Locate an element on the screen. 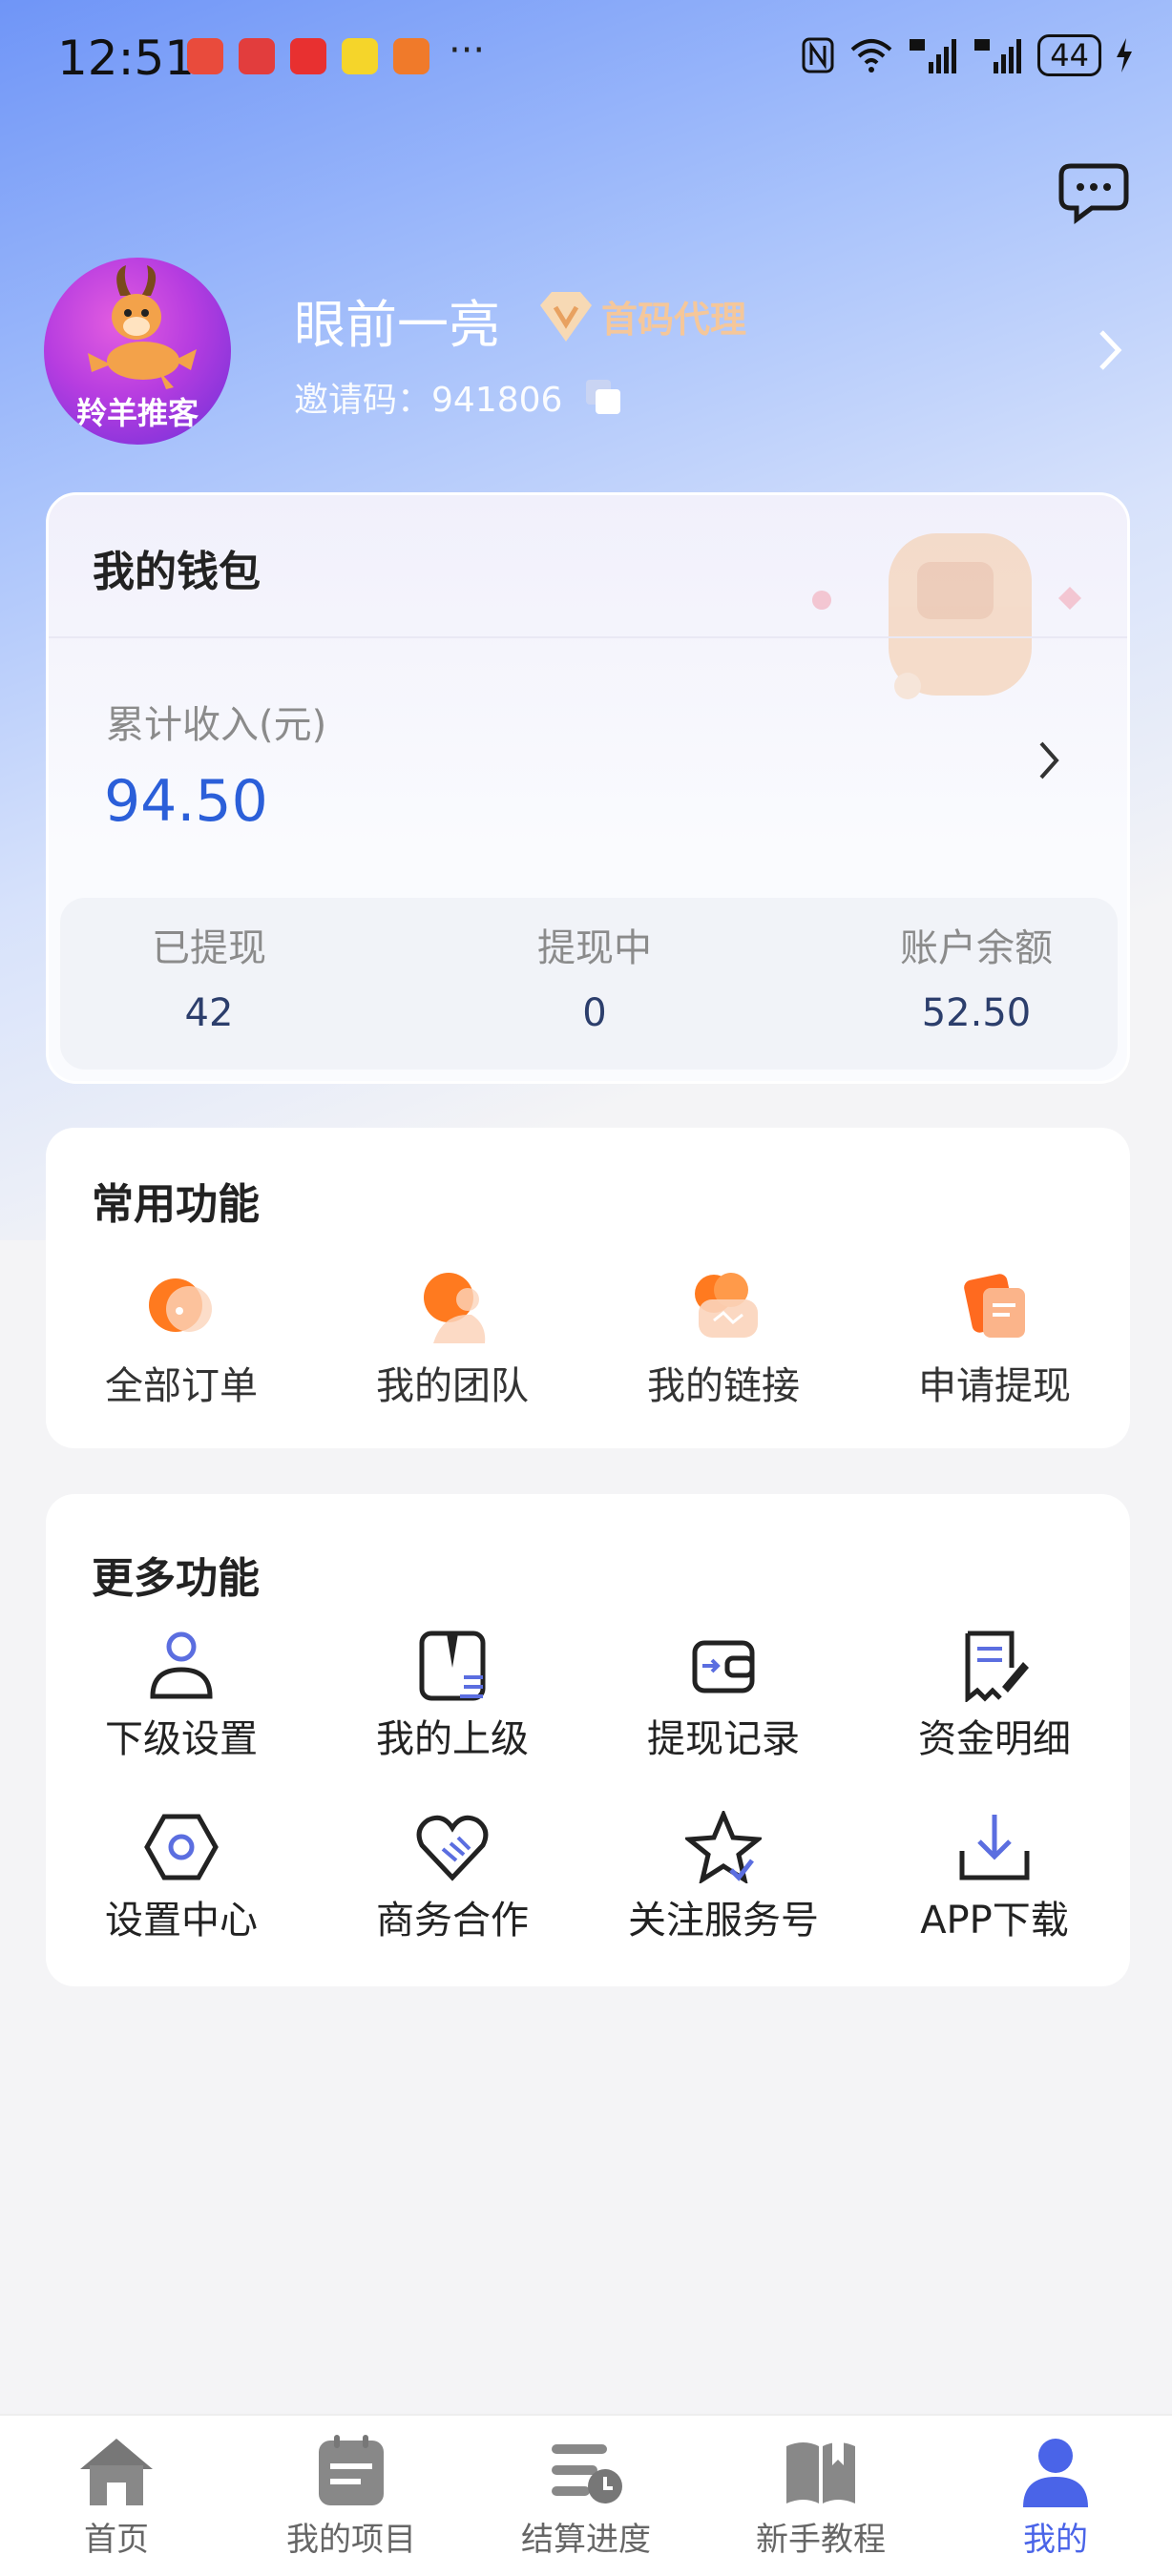 This screenshot has height=2576, width=1172. download-icon is located at coordinates (995, 1847).